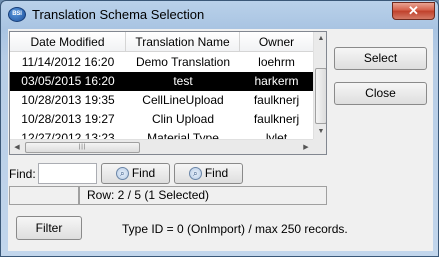 The width and height of the screenshot is (439, 257). I want to click on window-title: Translation Schema Selection, so click(118, 14).